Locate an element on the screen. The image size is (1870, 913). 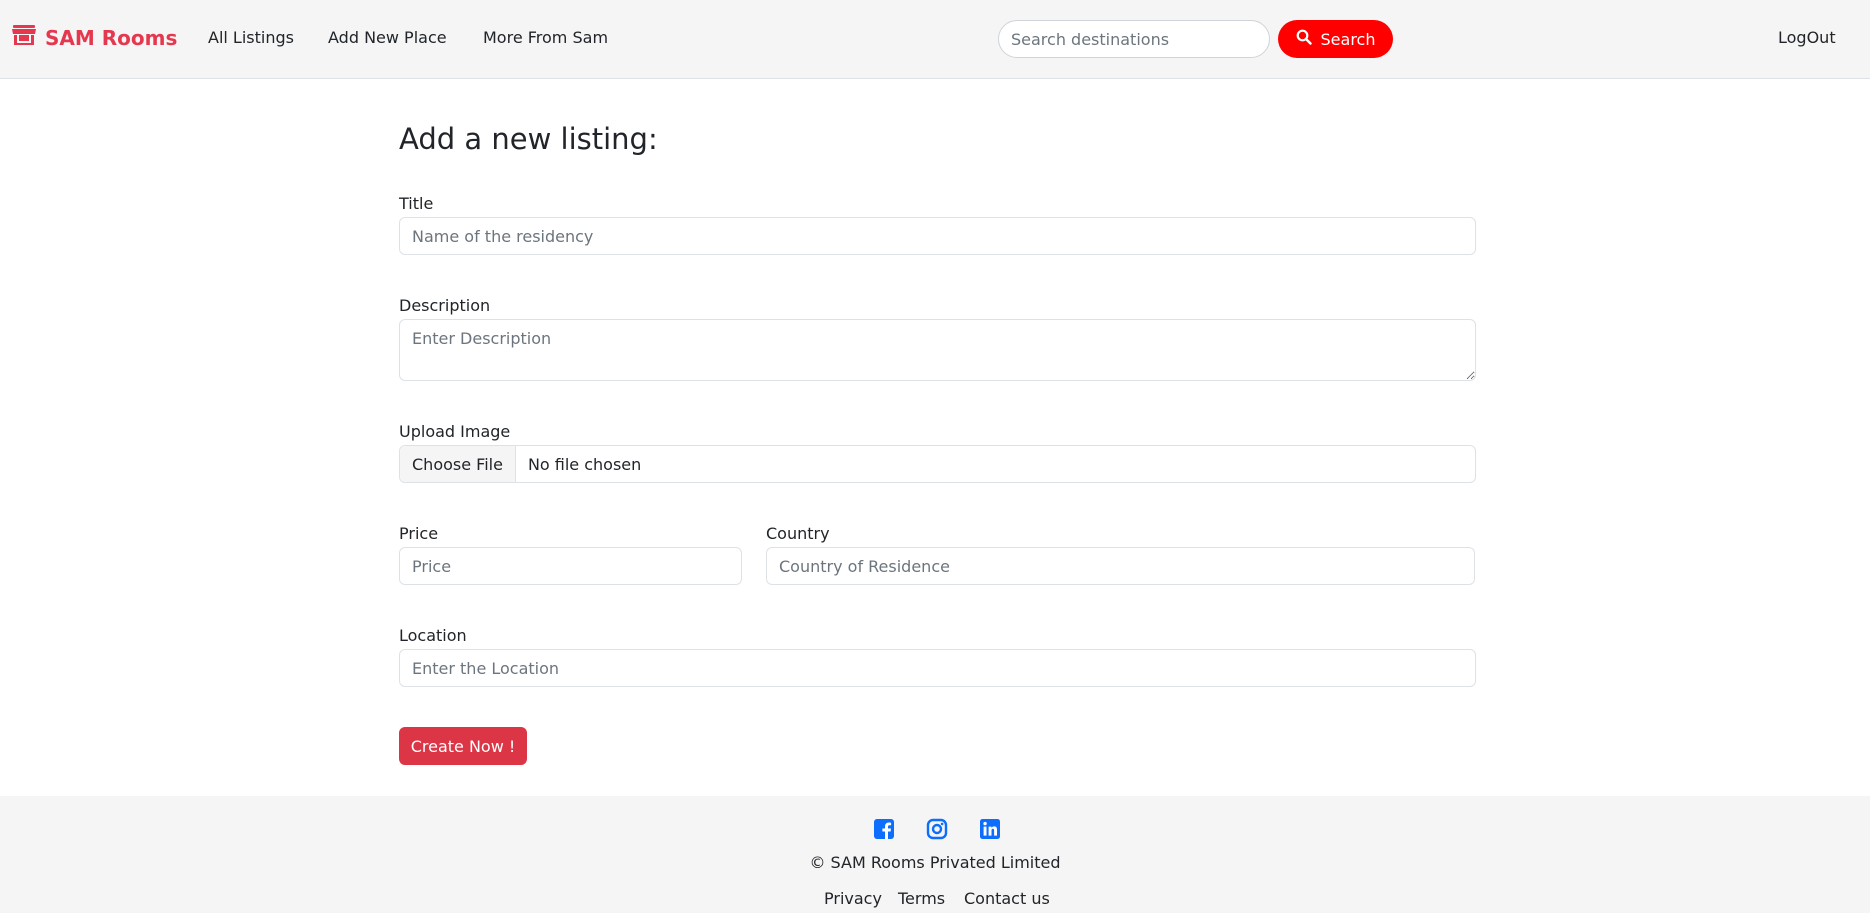
country-label: Country is located at coordinates (798, 533).